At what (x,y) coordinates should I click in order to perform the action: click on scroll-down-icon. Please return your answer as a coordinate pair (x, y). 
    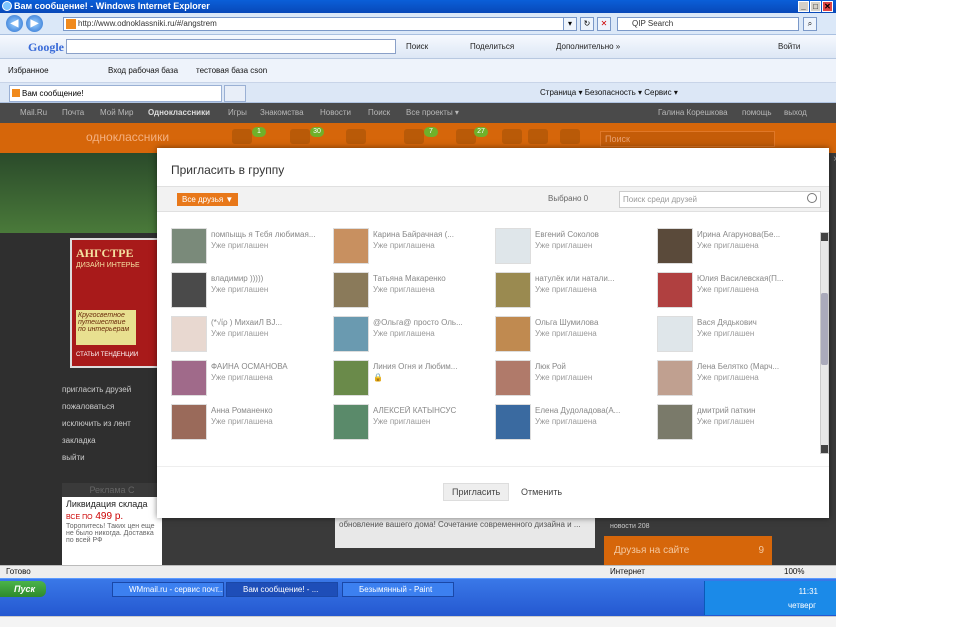
    Looking at the image, I should click on (824, 449).